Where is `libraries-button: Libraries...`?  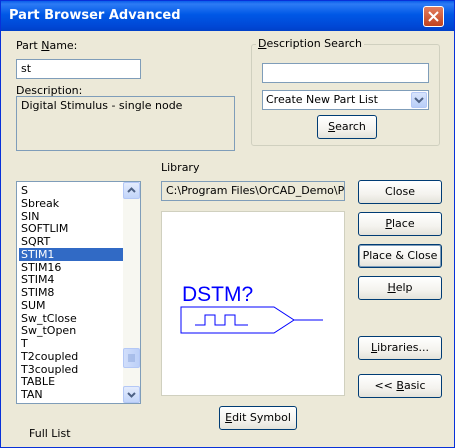
libraries-button: Libraries... is located at coordinates (400, 348).